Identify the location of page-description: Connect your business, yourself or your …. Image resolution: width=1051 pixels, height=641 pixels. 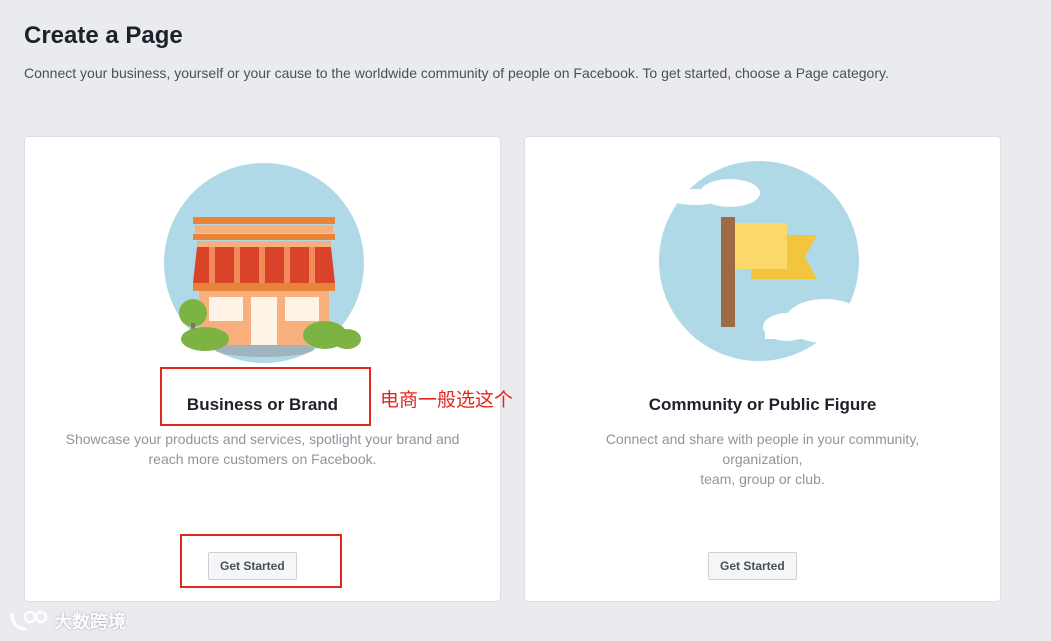
(456, 73).